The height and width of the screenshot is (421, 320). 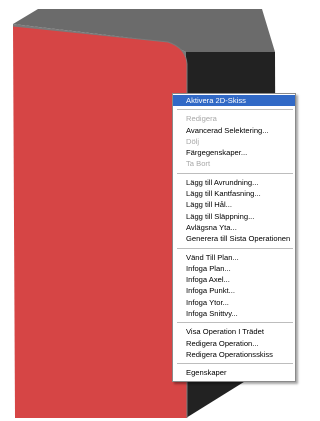 I want to click on menu-item-generera-till-sista-operationen: Generera till Sista Operationen, so click(x=234, y=238).